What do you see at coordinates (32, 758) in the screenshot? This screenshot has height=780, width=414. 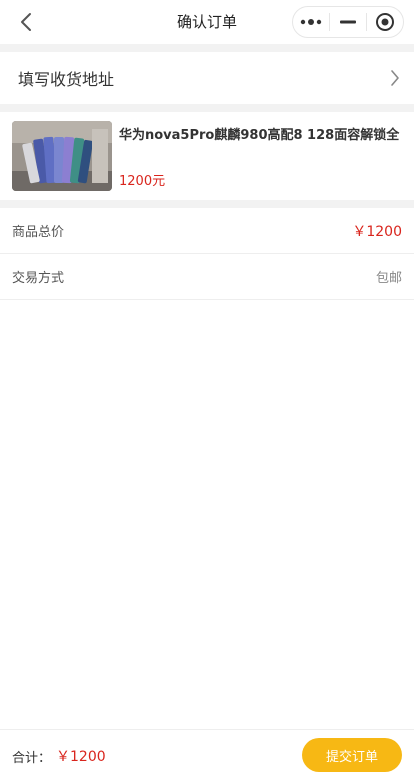 I see `sum-label: 合计：` at bounding box center [32, 758].